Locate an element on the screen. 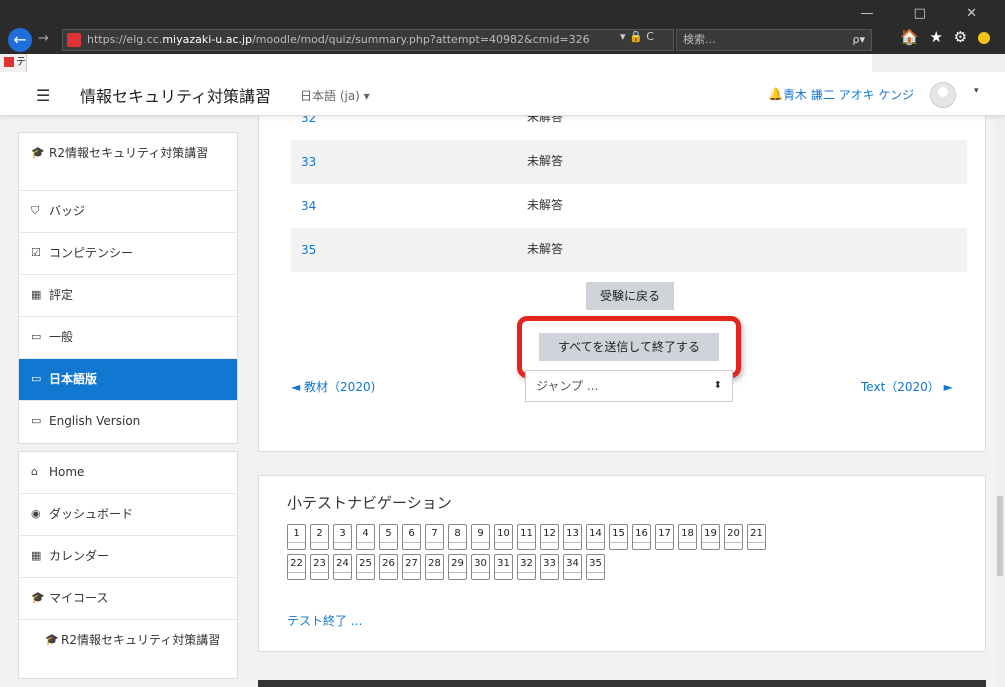  back-arrow-icon: ← is located at coordinates (20, 40).